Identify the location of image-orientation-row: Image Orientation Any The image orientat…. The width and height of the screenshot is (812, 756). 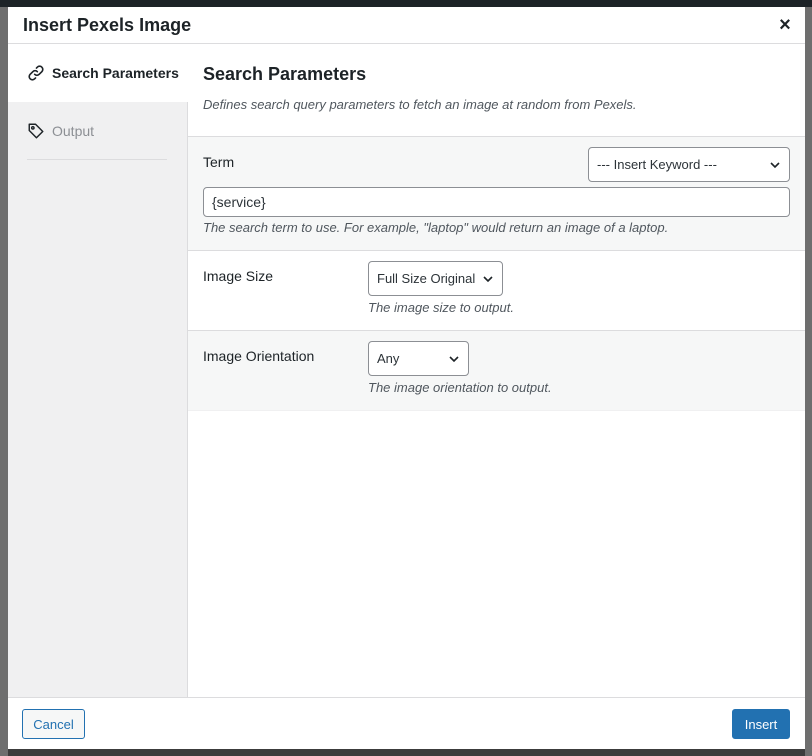
(496, 370).